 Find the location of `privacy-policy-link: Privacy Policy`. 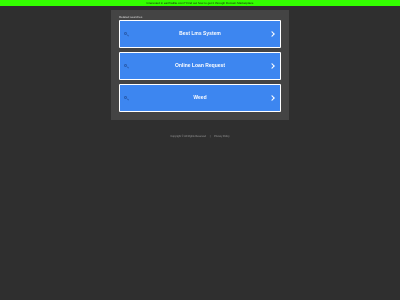

privacy-policy-link: Privacy Policy is located at coordinates (222, 136).